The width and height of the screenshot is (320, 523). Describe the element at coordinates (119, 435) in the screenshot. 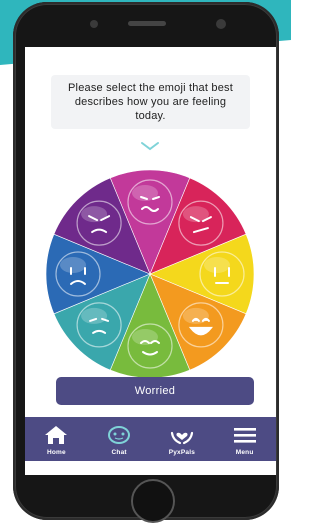

I see `chat-robot-icon` at that location.